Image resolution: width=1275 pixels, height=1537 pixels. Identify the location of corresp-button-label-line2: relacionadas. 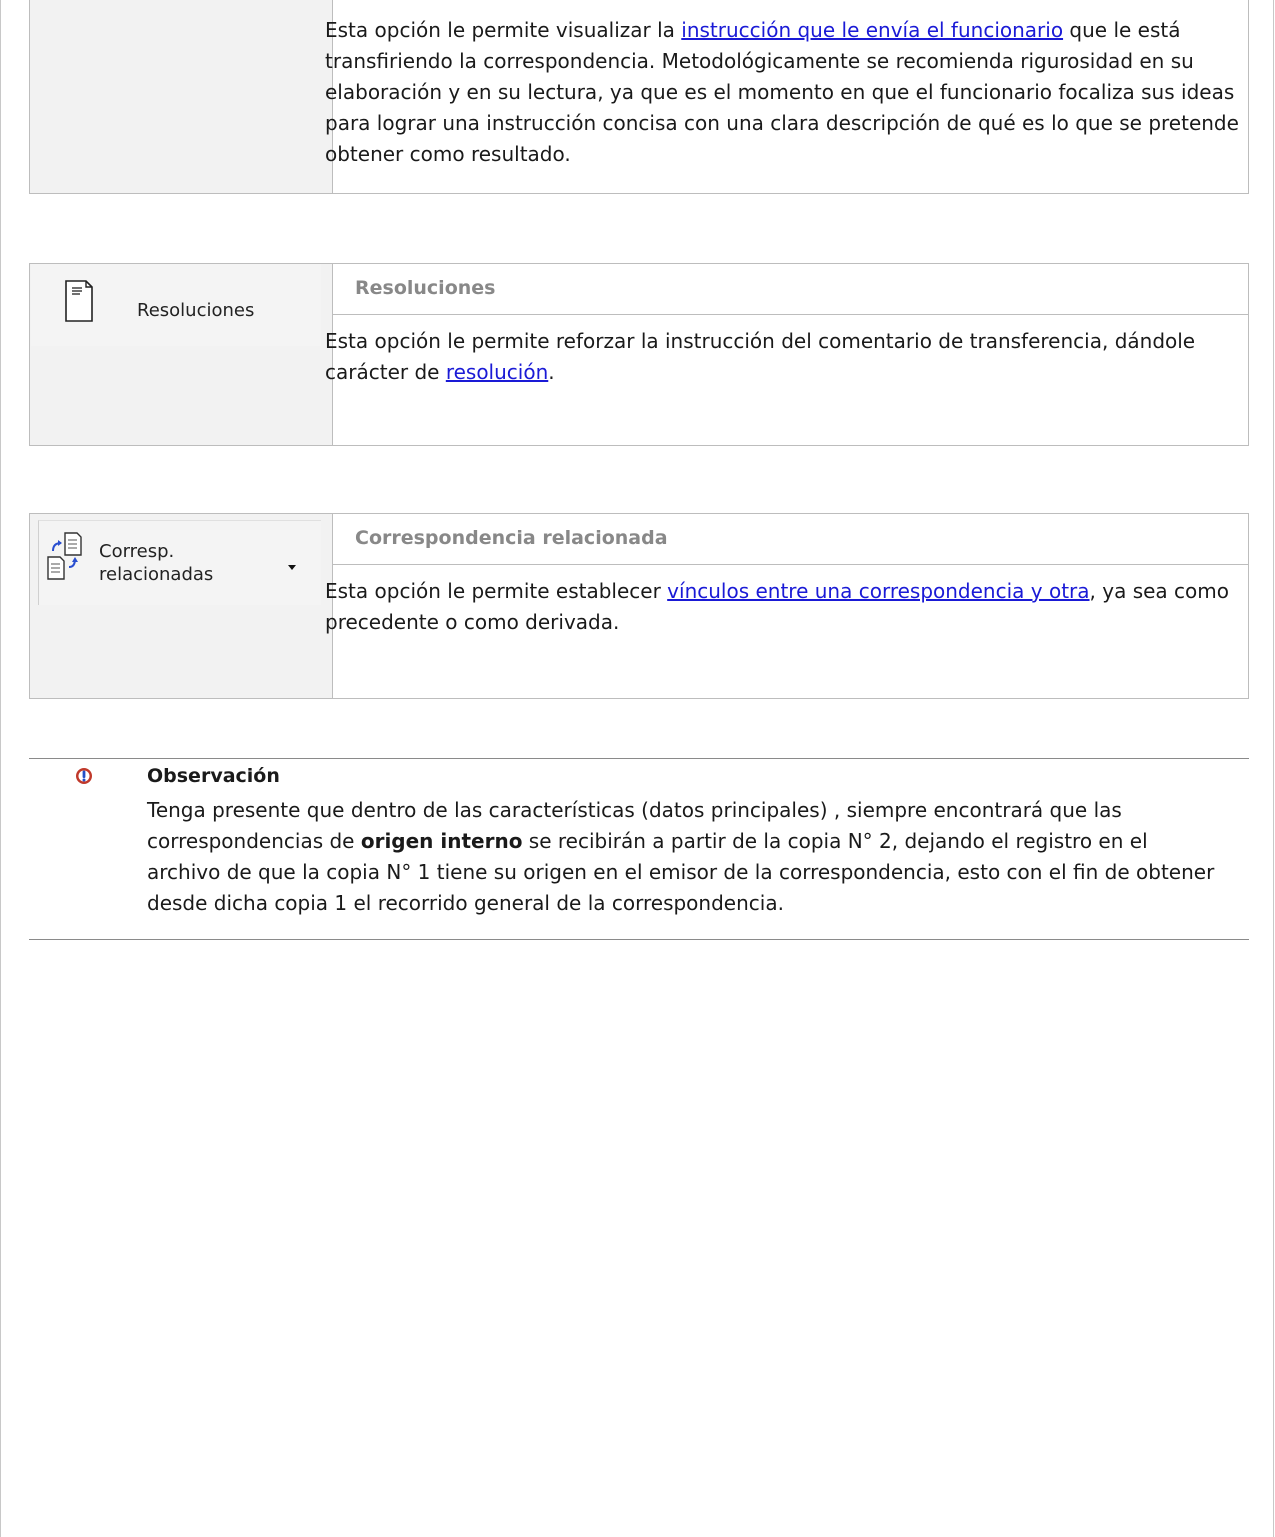
(156, 574).